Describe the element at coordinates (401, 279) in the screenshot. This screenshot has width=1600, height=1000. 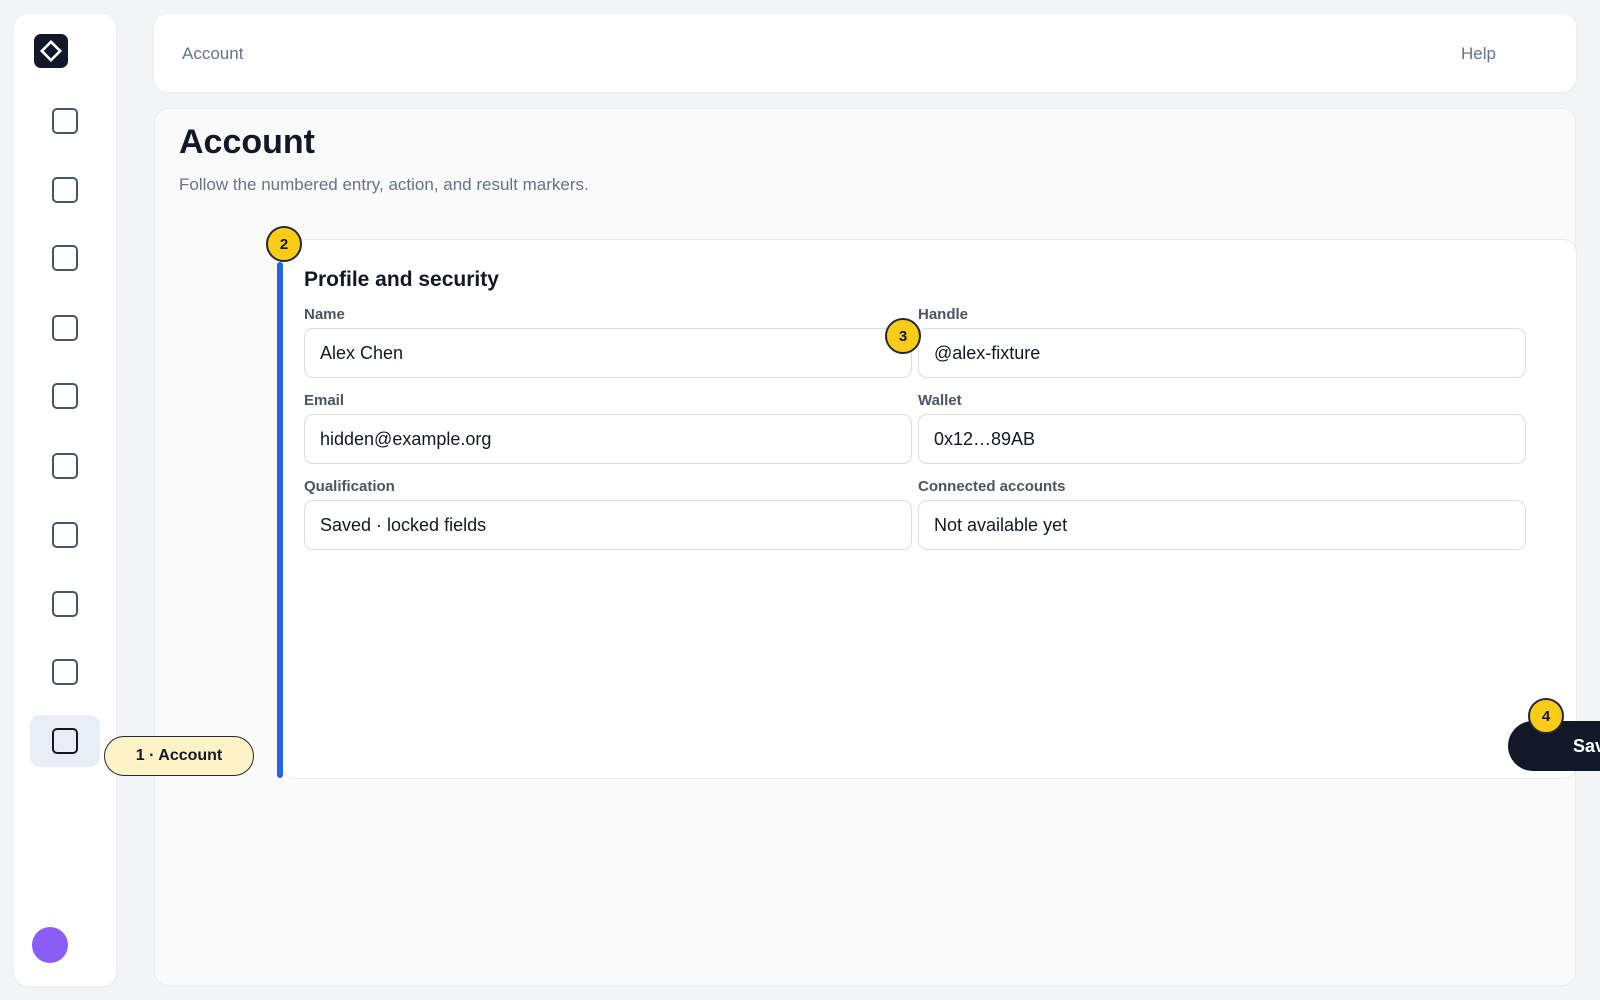
I see `card-title: Profile and security` at that location.